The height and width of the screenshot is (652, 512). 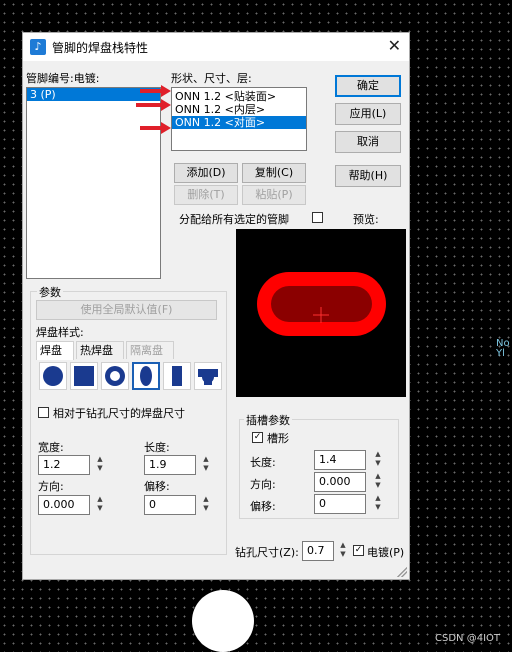 I want to click on slot-length-input: 1.4, so click(x=340, y=460).